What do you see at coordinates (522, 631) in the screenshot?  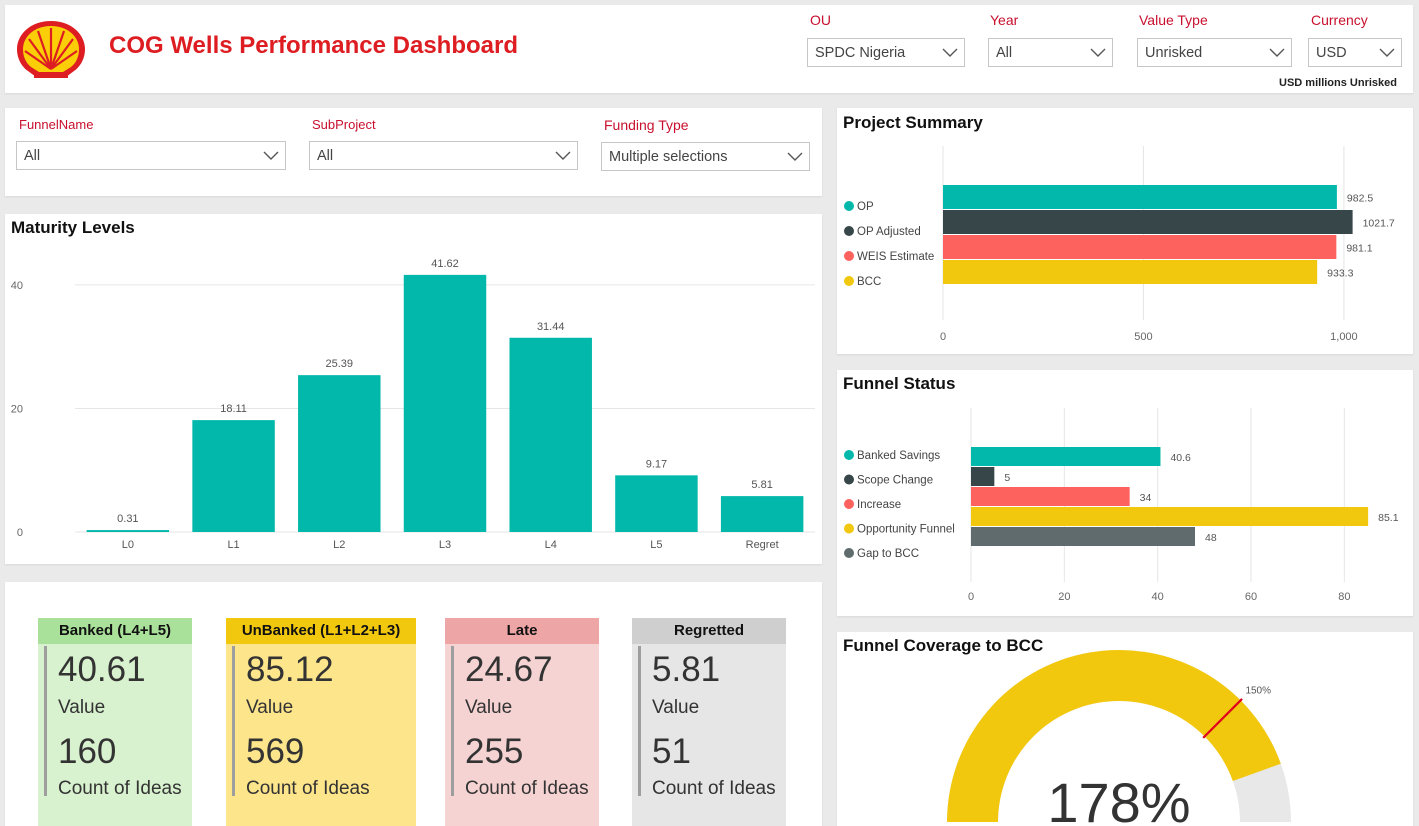 I see `late-card-title: Late` at bounding box center [522, 631].